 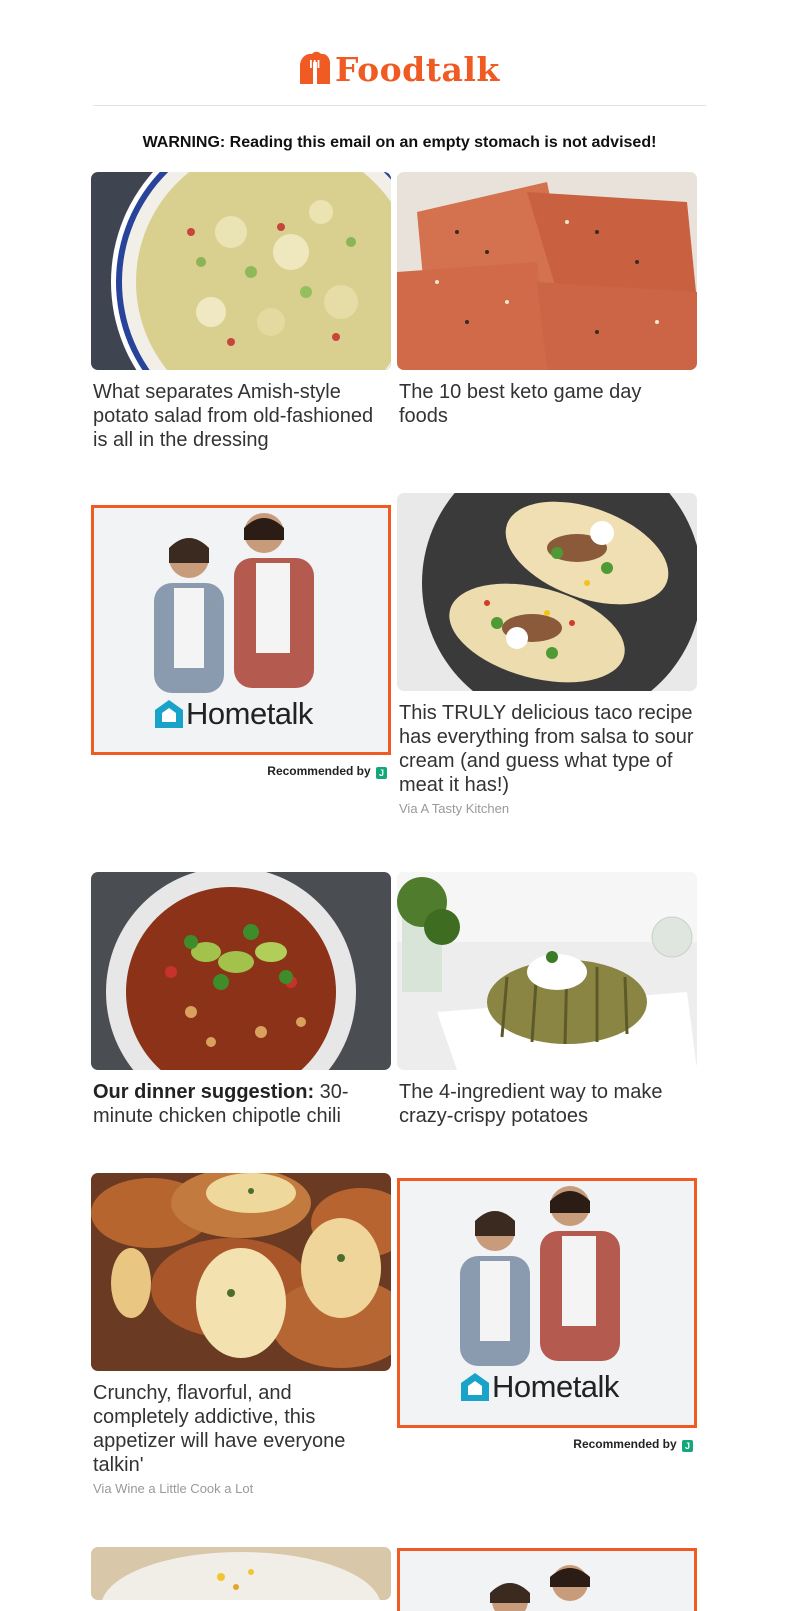 I want to click on dip-image, so click(x=241, y=1573).